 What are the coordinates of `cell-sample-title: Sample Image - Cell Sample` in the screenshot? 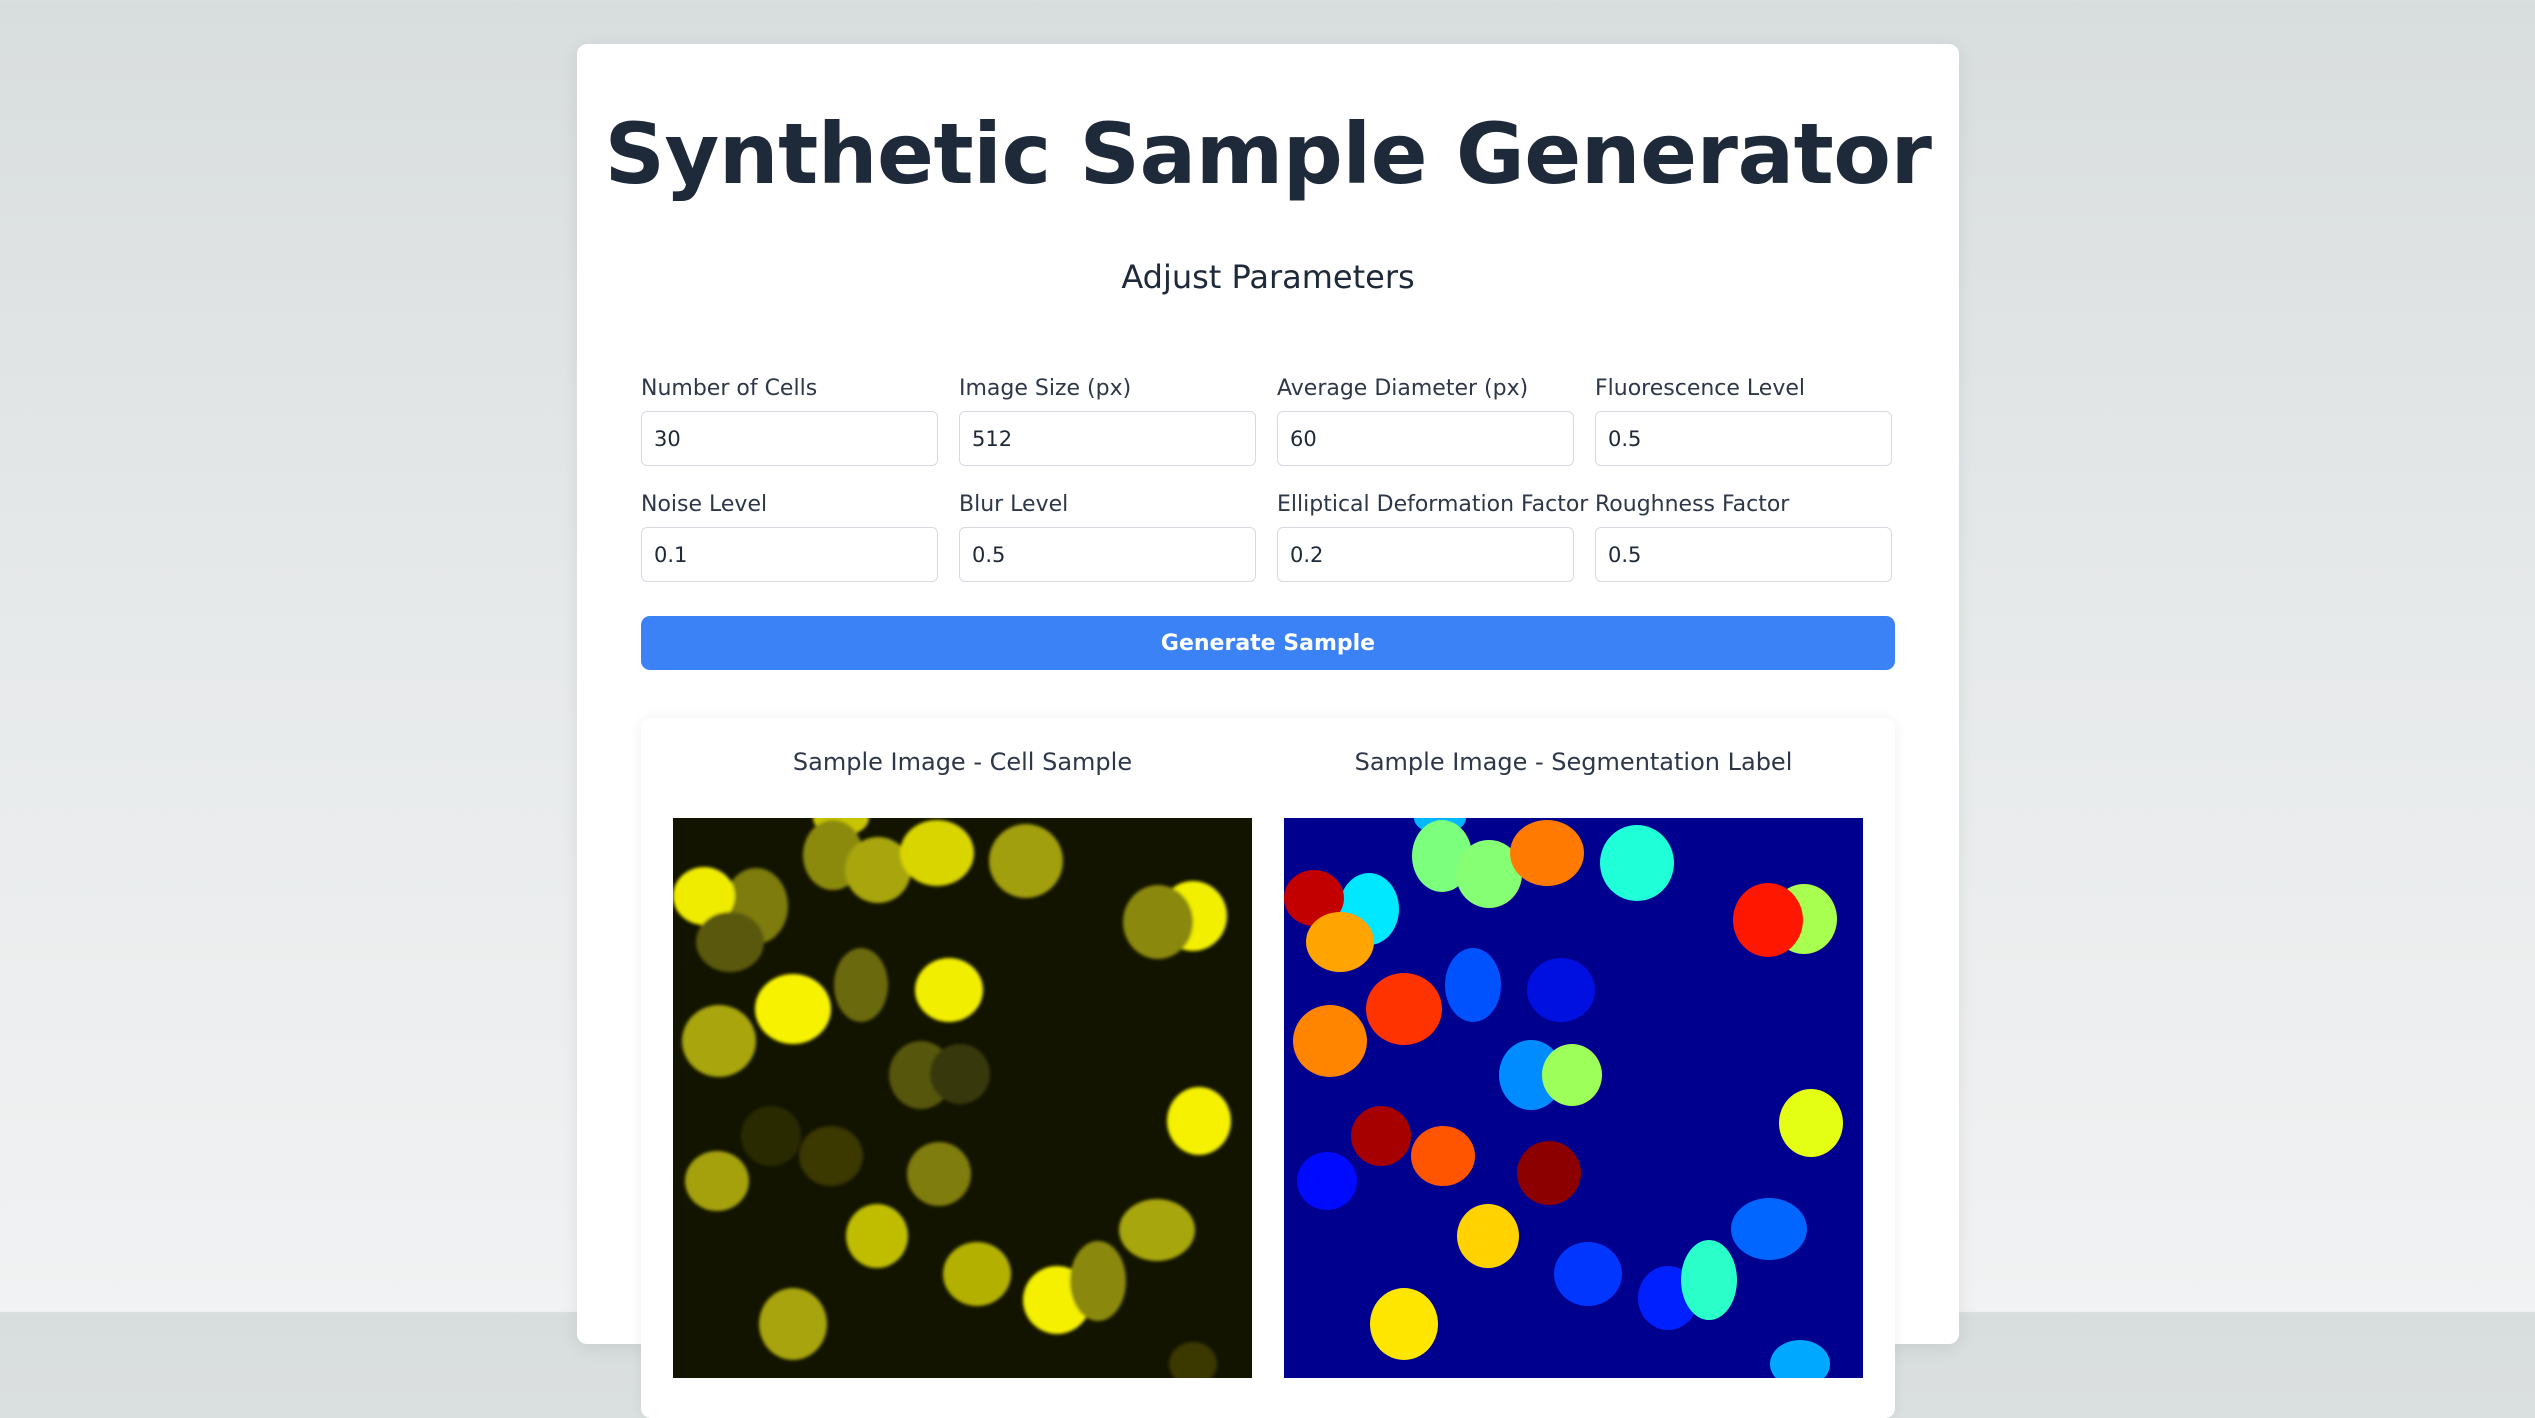 It's located at (962, 762).